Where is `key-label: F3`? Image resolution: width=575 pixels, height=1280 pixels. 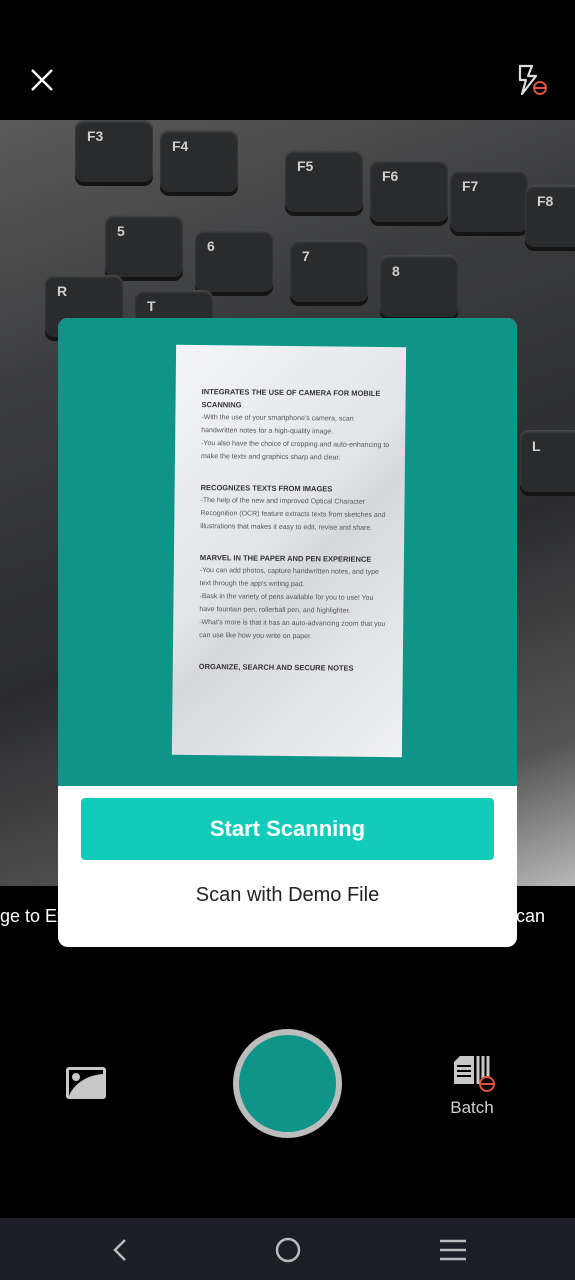
key-label: F3 is located at coordinates (95, 136).